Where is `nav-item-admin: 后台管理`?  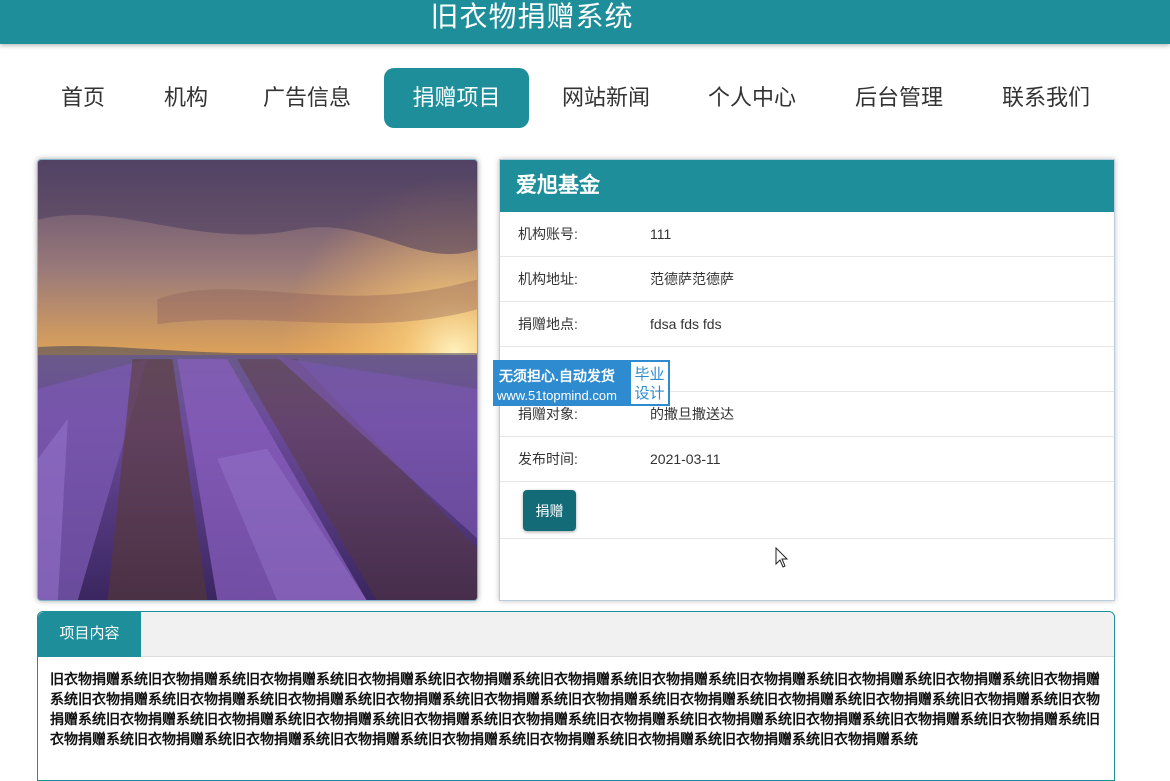 nav-item-admin: 后台管理 is located at coordinates (899, 98).